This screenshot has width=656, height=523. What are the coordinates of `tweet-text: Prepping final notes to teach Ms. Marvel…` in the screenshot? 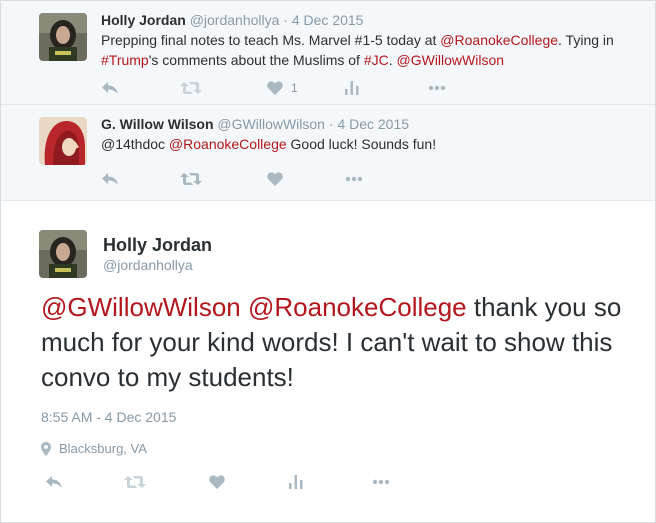 It's located at (361, 50).